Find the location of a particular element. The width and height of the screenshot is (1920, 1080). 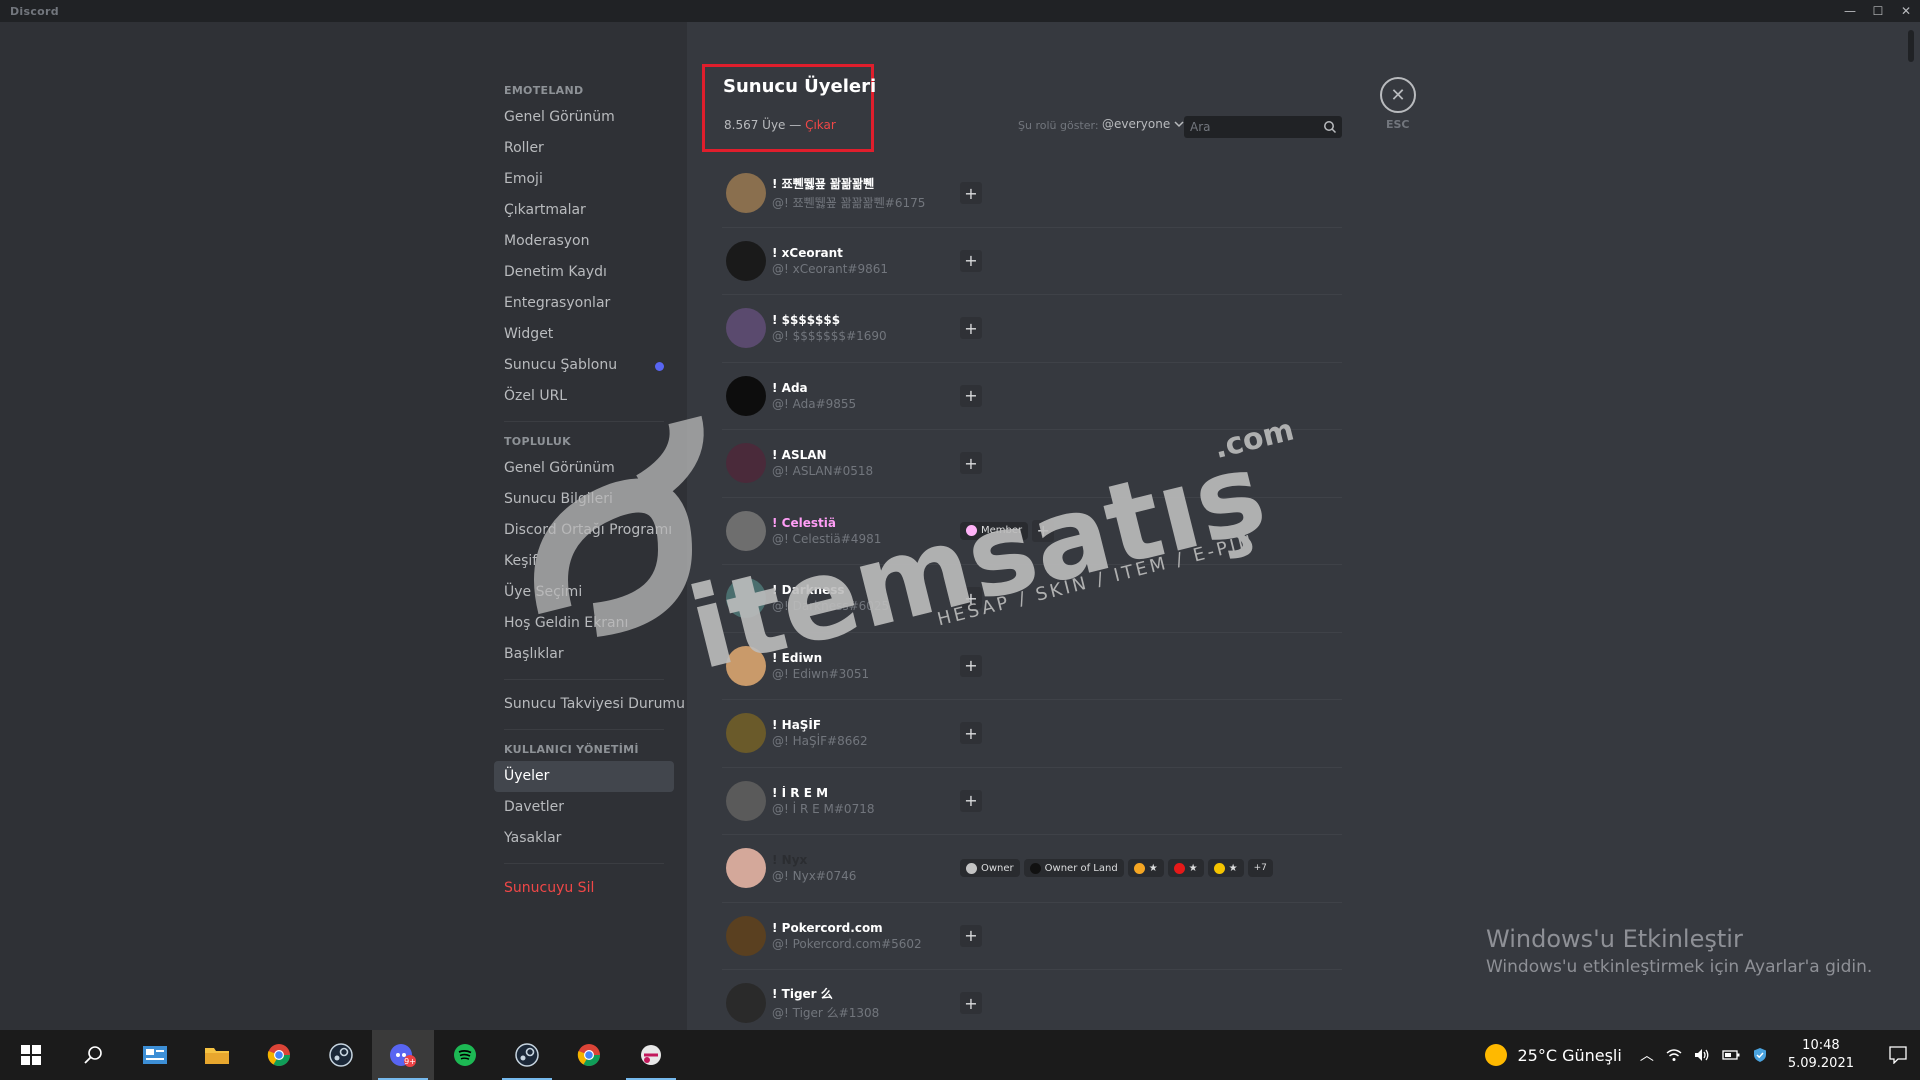

nav-item: Emoji is located at coordinates (584, 179).